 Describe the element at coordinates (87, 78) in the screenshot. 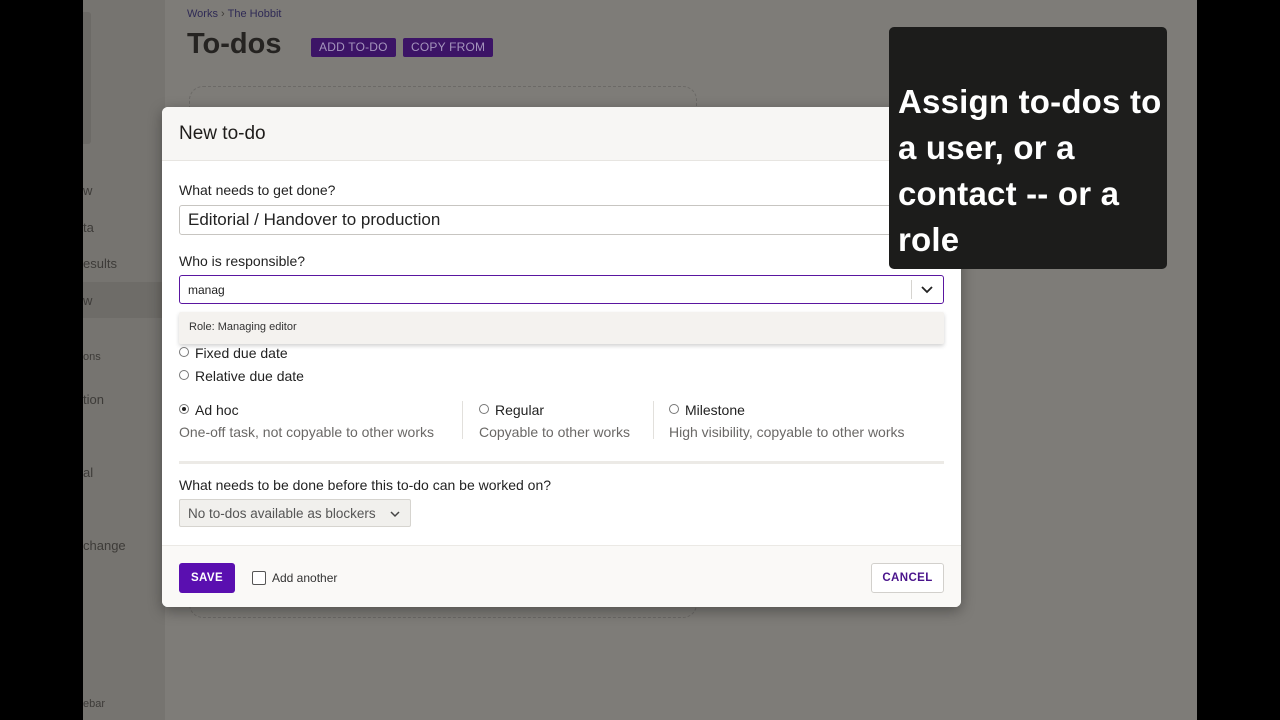

I see `sidebar-collapse-panel` at that location.